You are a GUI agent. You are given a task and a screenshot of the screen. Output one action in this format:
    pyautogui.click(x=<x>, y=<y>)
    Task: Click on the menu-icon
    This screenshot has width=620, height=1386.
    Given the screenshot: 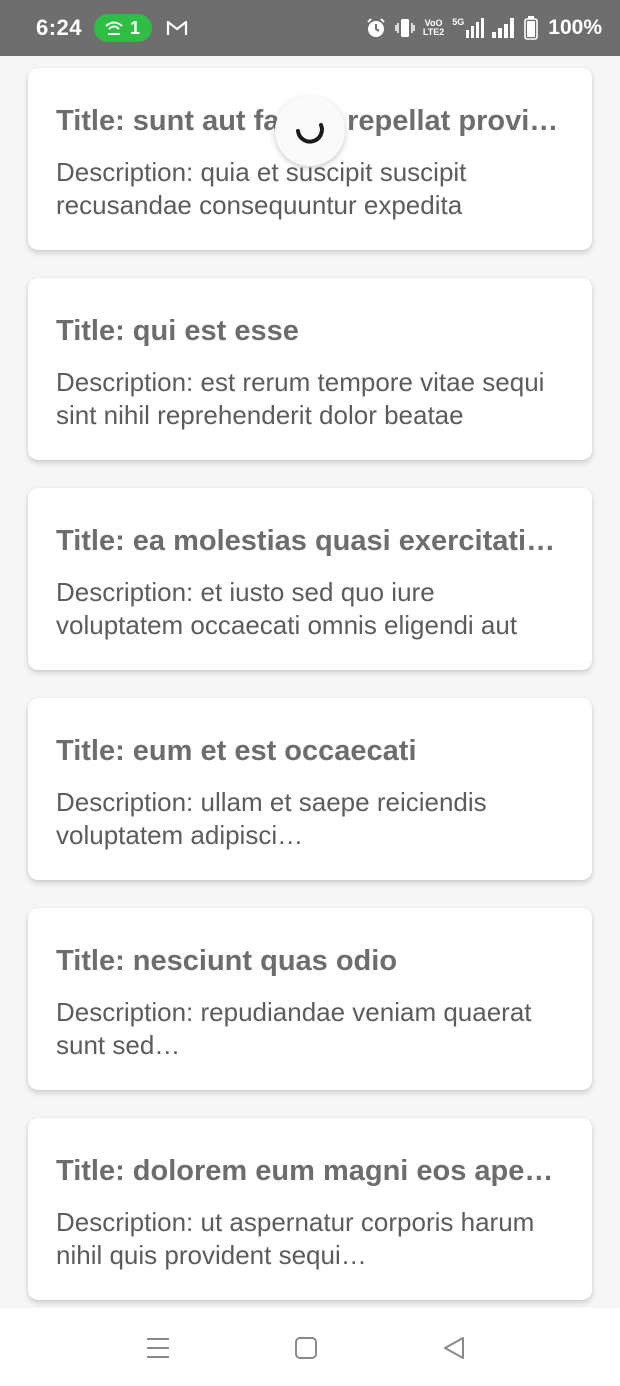 What is the action you would take?
    pyautogui.click(x=158, y=1348)
    